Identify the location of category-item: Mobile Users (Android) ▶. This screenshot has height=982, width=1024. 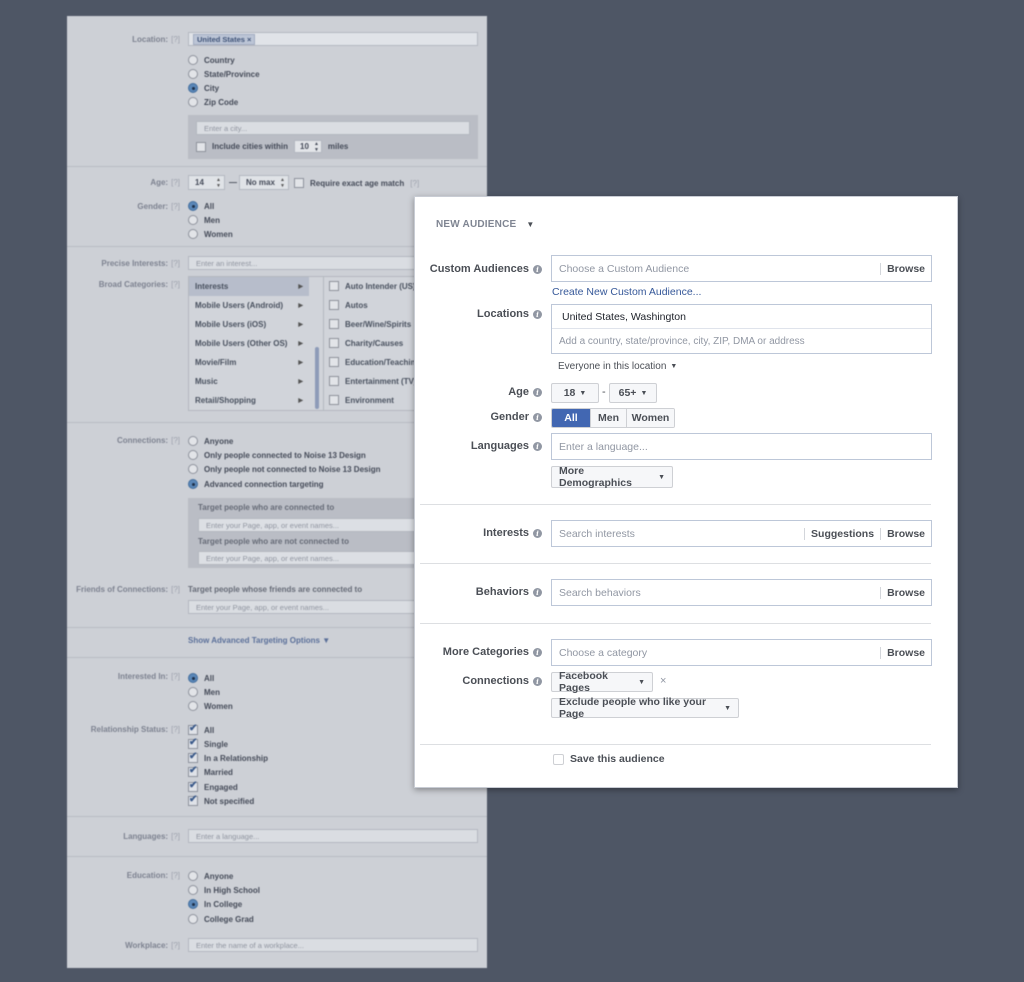
(249, 305).